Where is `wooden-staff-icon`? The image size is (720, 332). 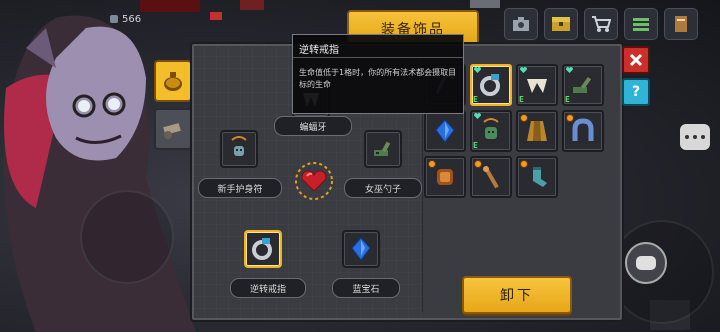
wooden-staff-icon is located at coordinates (491, 177).